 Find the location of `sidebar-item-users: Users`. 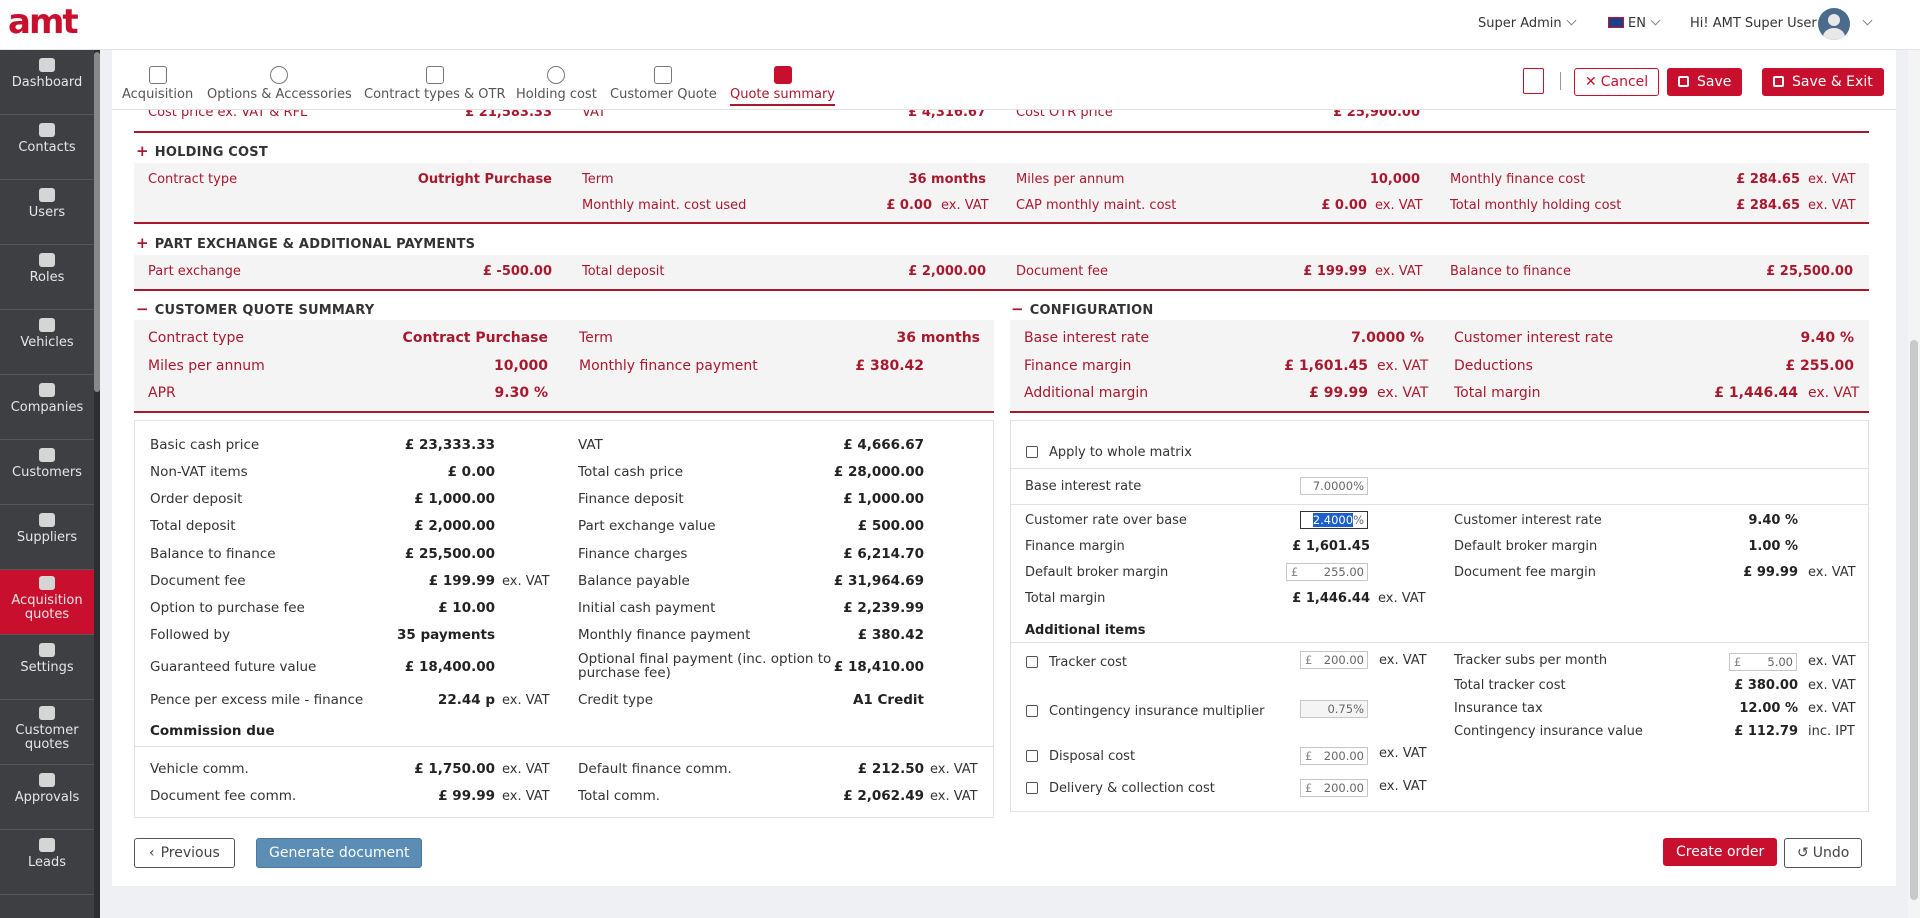

sidebar-item-users: Users is located at coordinates (47, 212).